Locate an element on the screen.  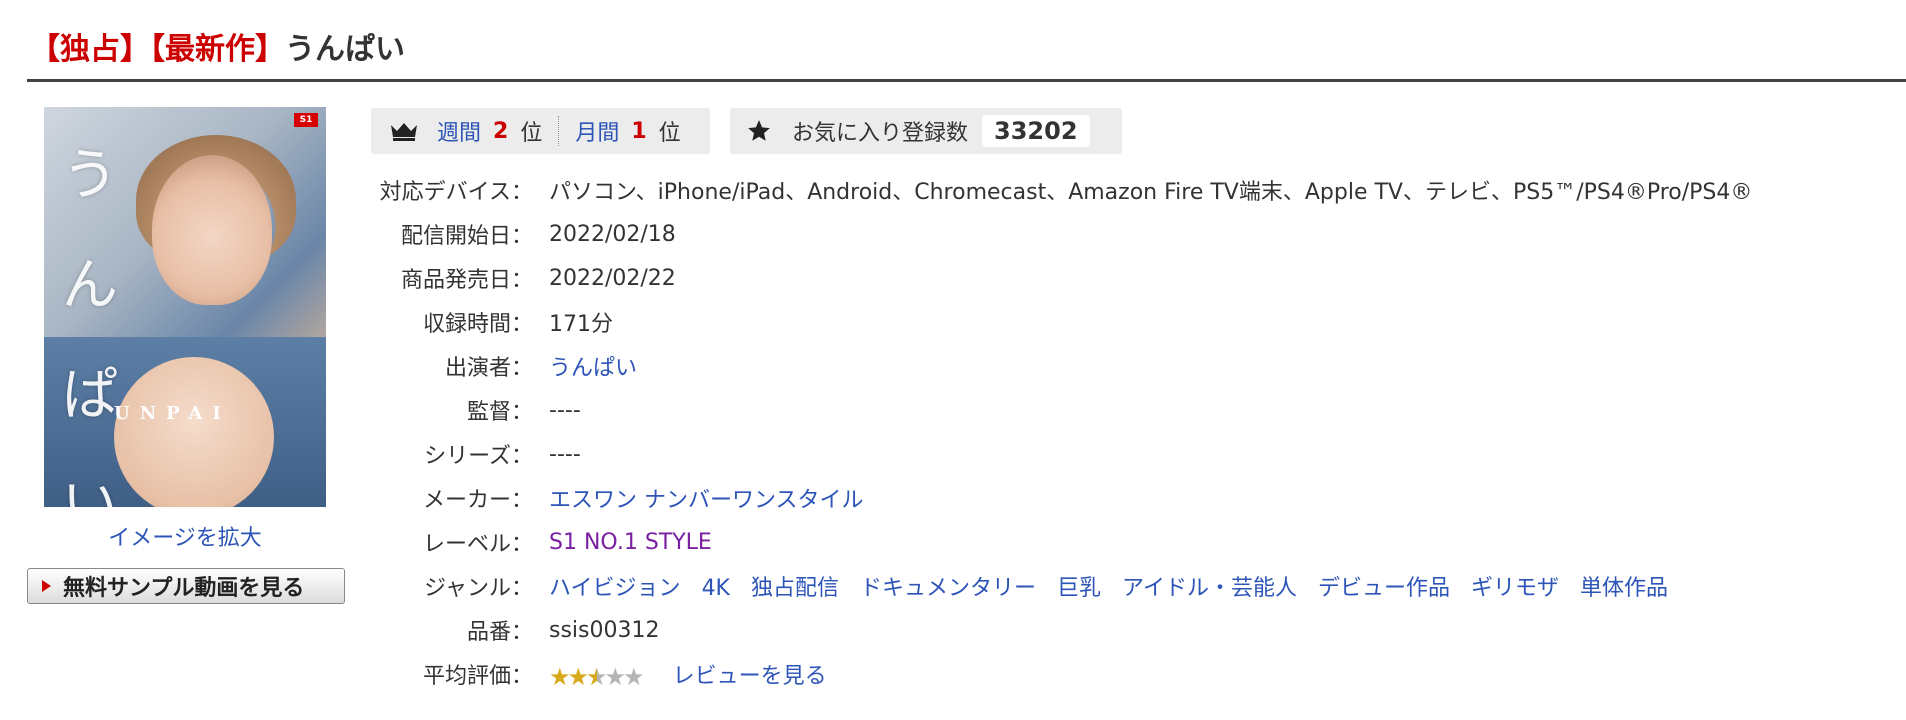
series-key: シリーズ： is located at coordinates (478, 456).